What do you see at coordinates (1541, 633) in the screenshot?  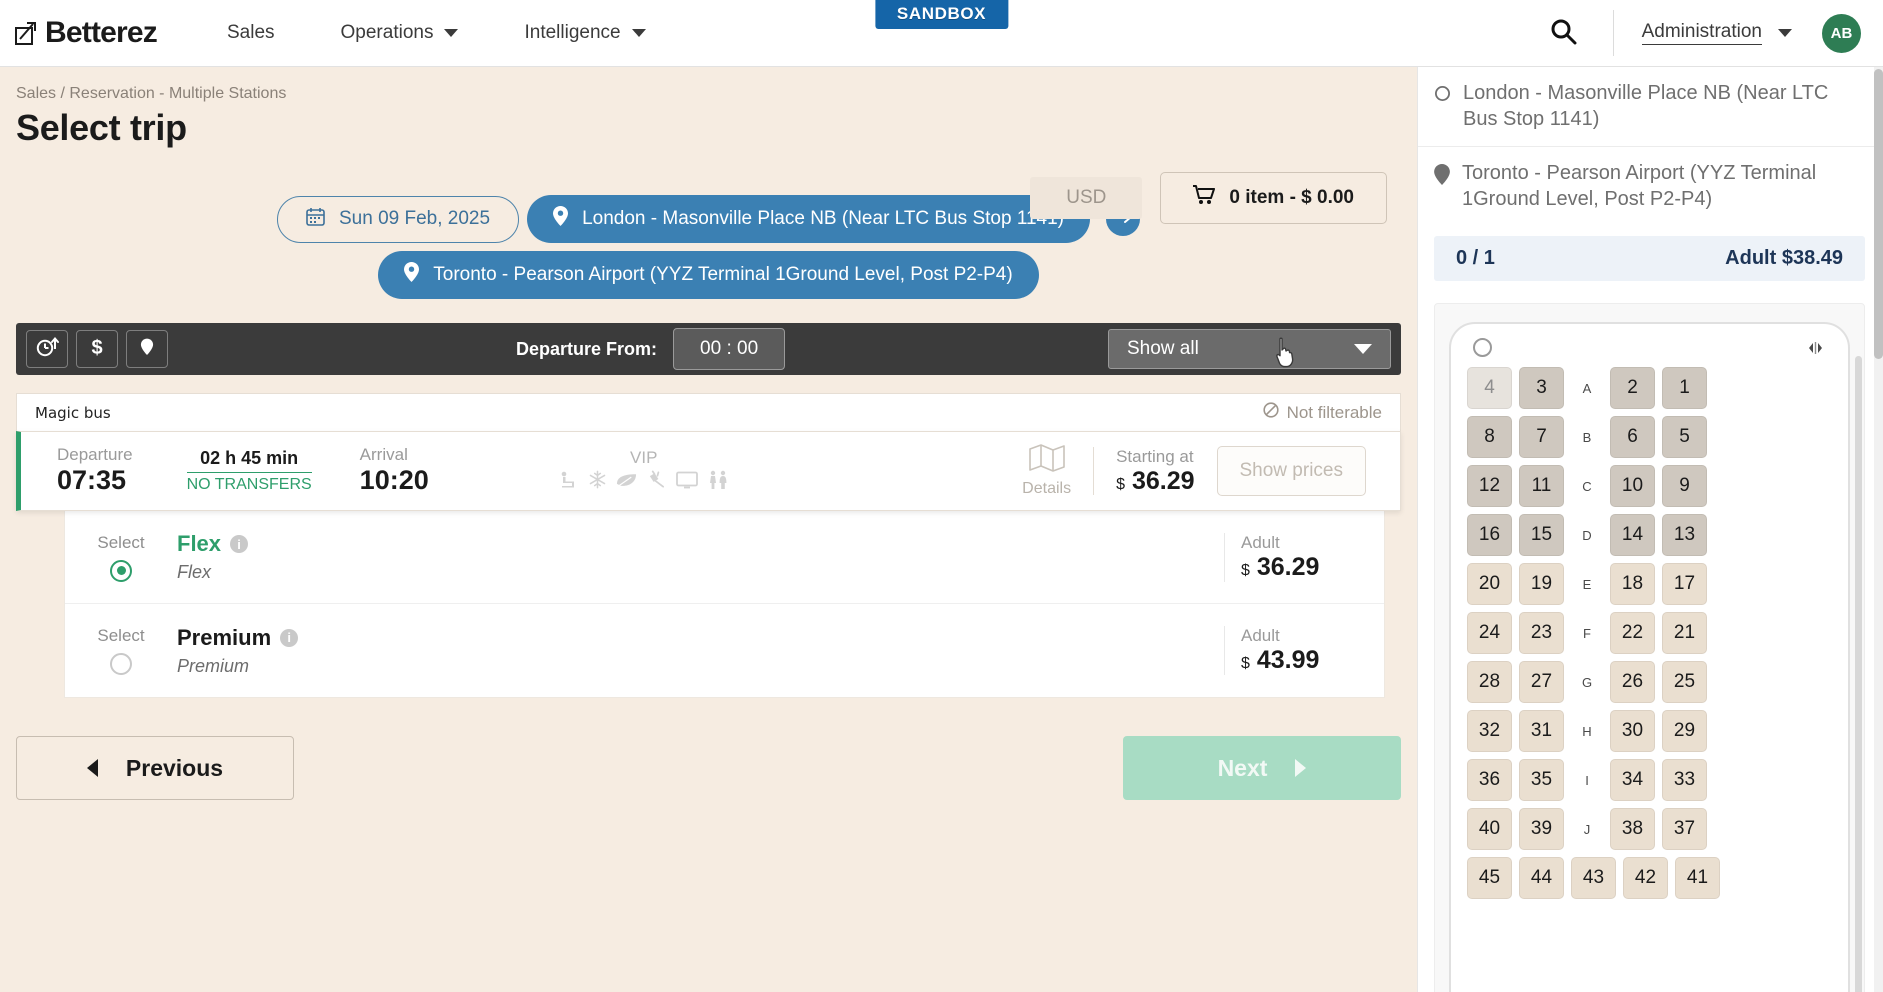 I see `seat-23: 23` at bounding box center [1541, 633].